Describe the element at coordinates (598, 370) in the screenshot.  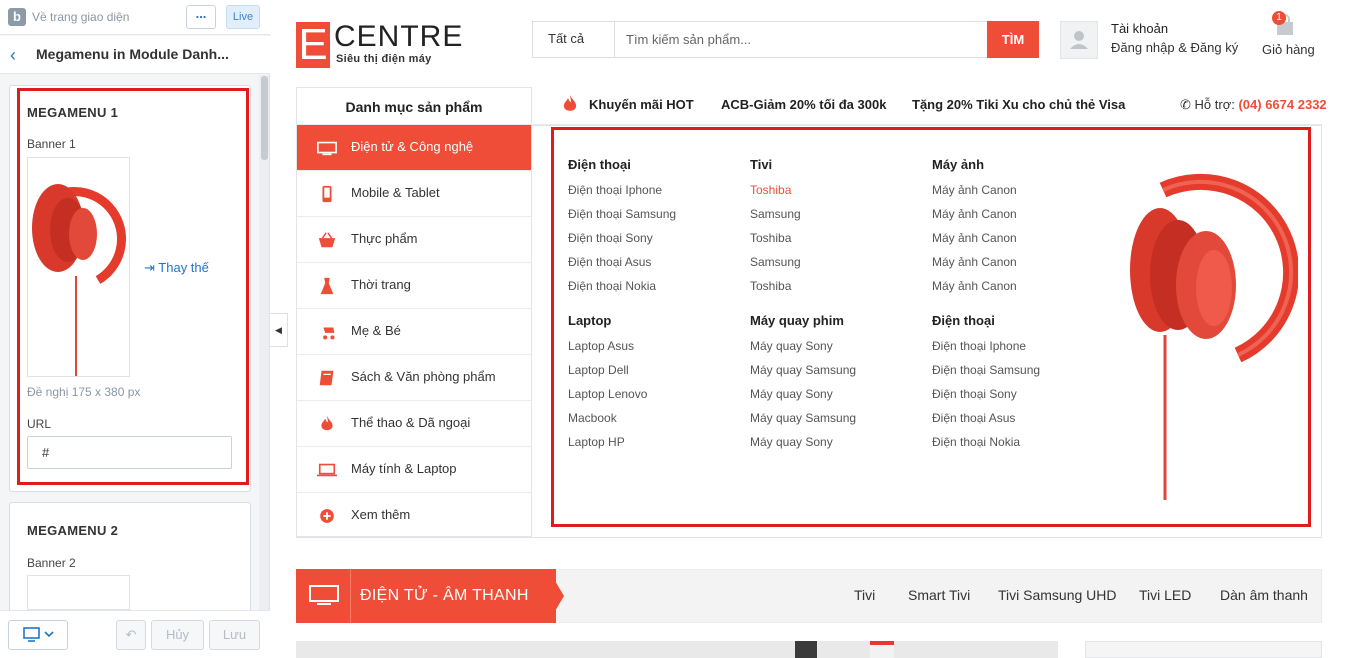
I see `mega-link: Laptop Dell` at that location.